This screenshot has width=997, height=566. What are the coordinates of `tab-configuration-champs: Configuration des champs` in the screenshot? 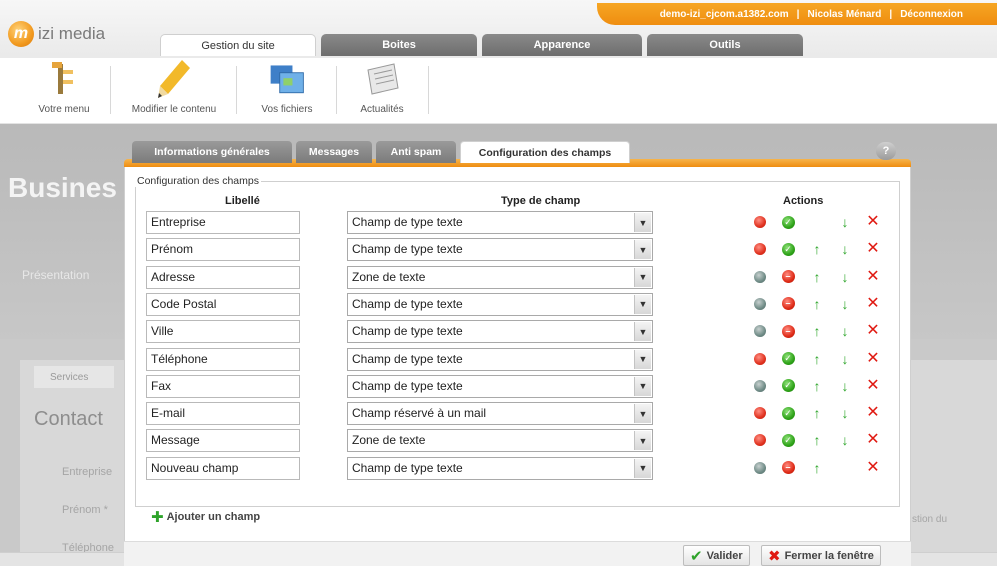 It's located at (545, 152).